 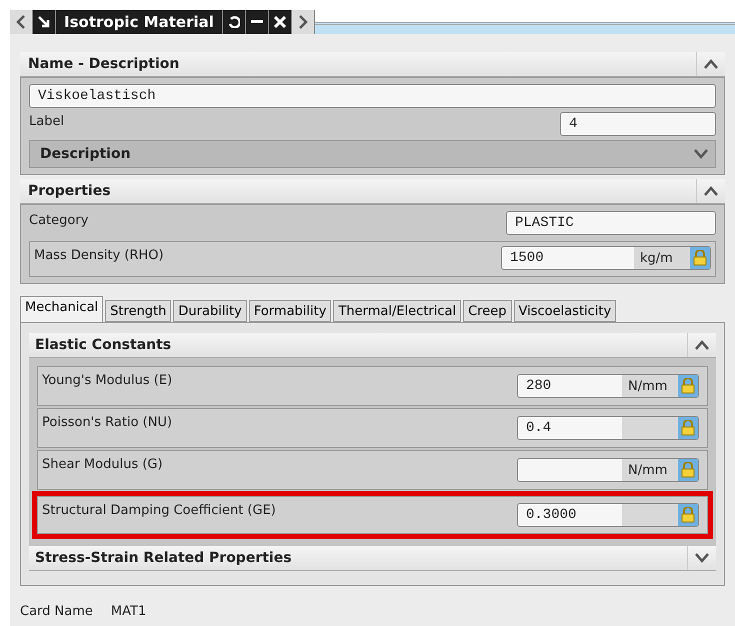 What do you see at coordinates (662, 258) in the screenshot?
I see `unit-label: kg/m` at bounding box center [662, 258].